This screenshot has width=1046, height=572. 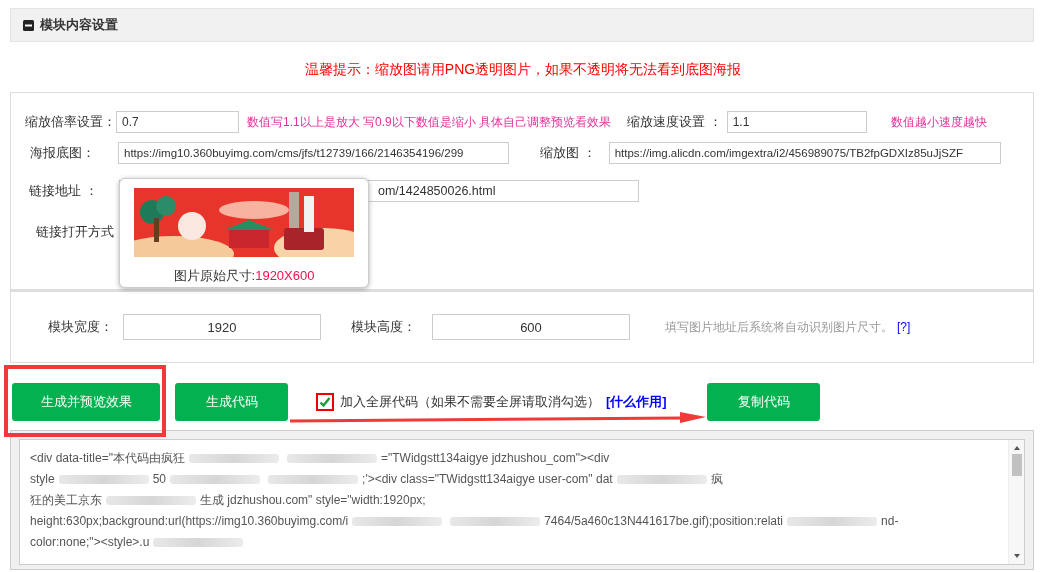 I want to click on hint-text: 数值越小速度越快, so click(x=938, y=122).